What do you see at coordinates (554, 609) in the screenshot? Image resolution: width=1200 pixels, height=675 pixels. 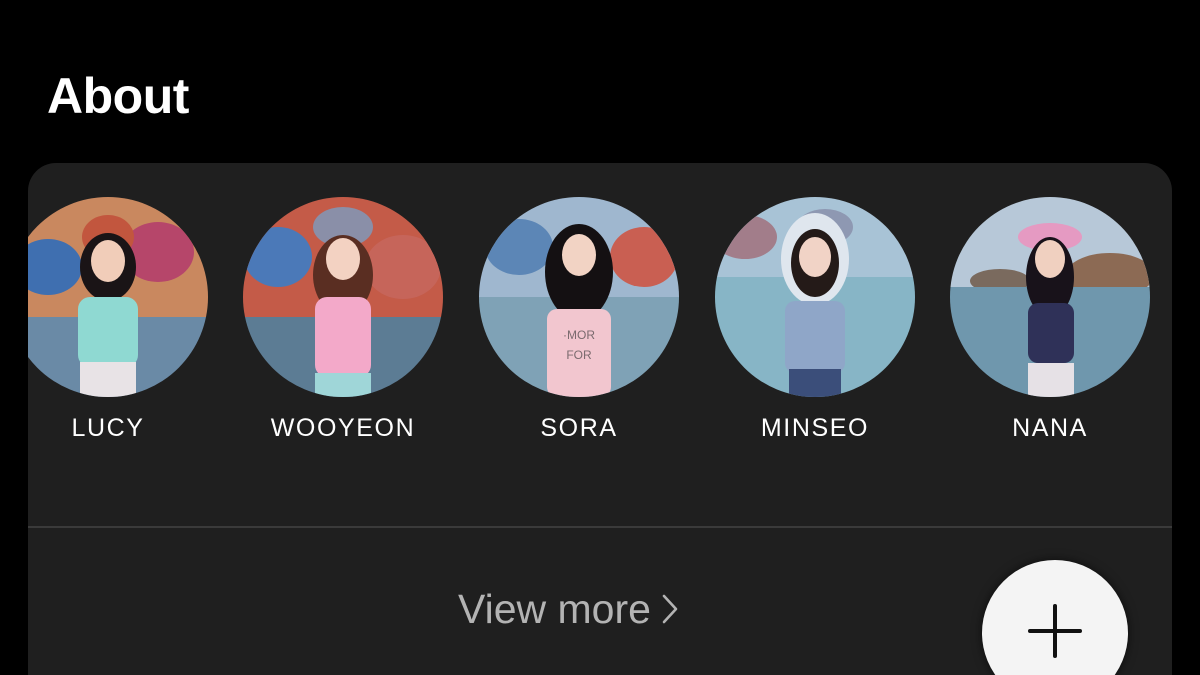 I see `view-more-label: View more` at bounding box center [554, 609].